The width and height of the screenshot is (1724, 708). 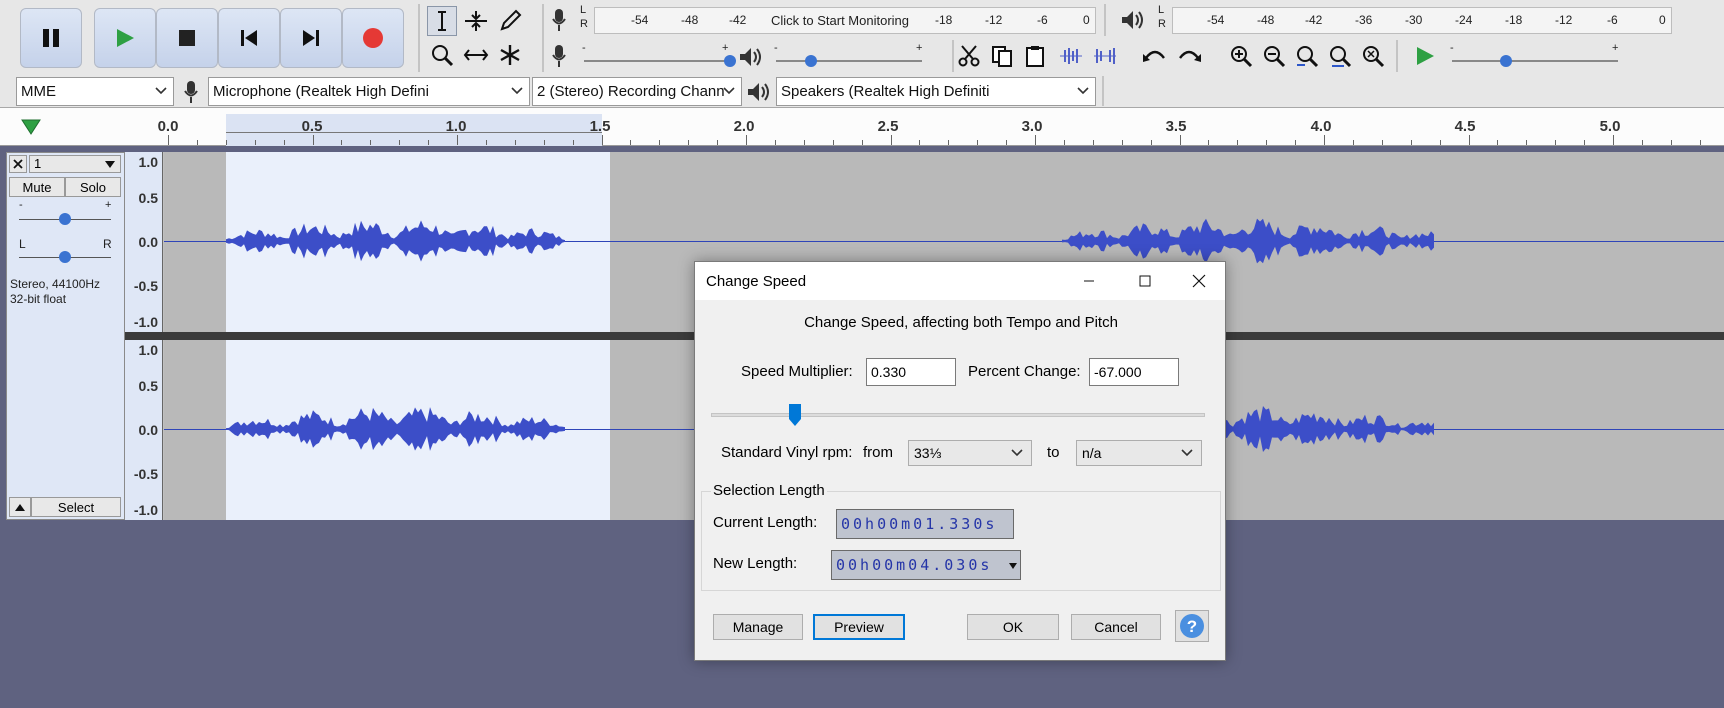 What do you see at coordinates (373, 38) in the screenshot?
I see `record-button` at bounding box center [373, 38].